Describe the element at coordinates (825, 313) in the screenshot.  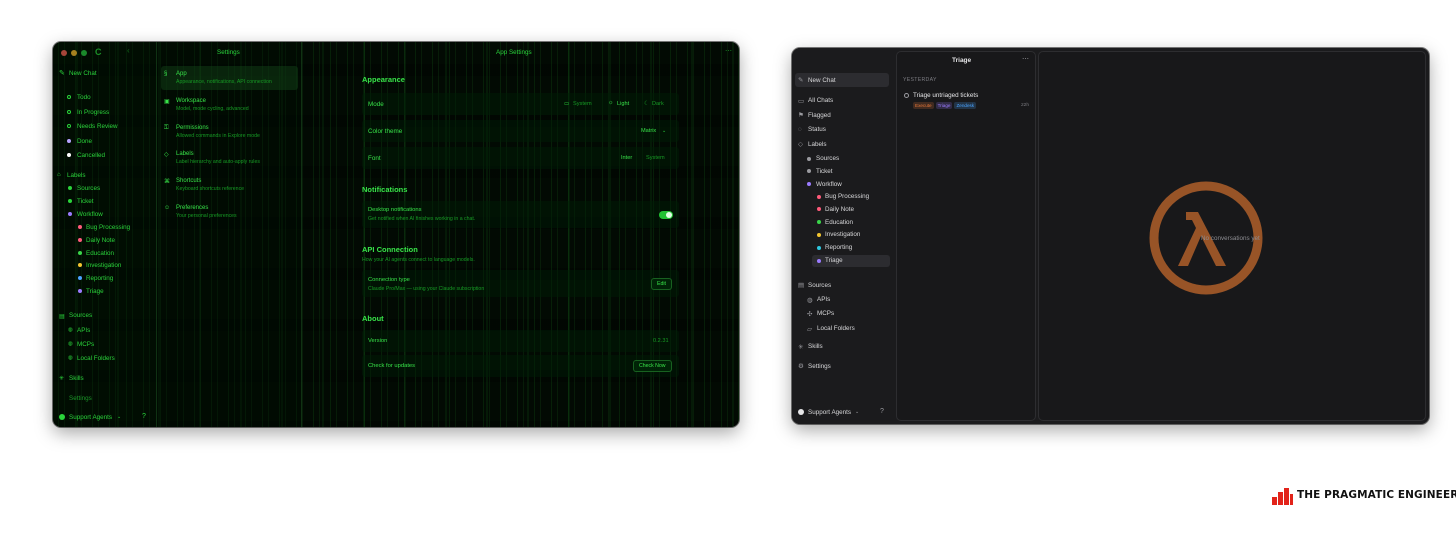
I see `source-mcps: MCPs` at that location.